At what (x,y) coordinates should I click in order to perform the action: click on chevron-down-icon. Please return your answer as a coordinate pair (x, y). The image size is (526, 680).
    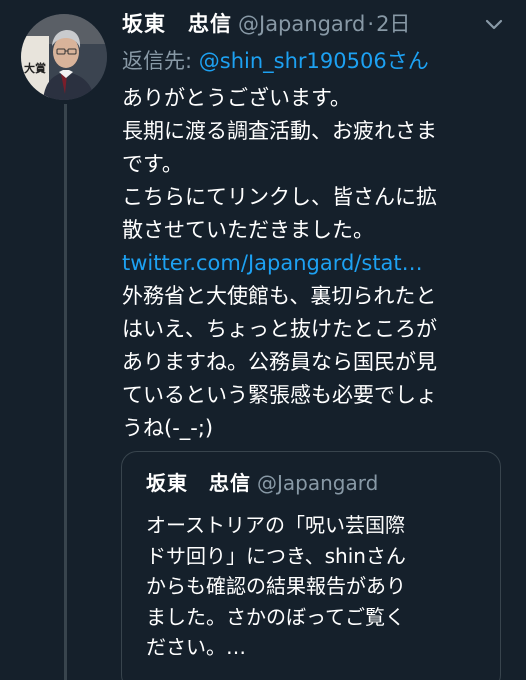
    Looking at the image, I should click on (494, 24).